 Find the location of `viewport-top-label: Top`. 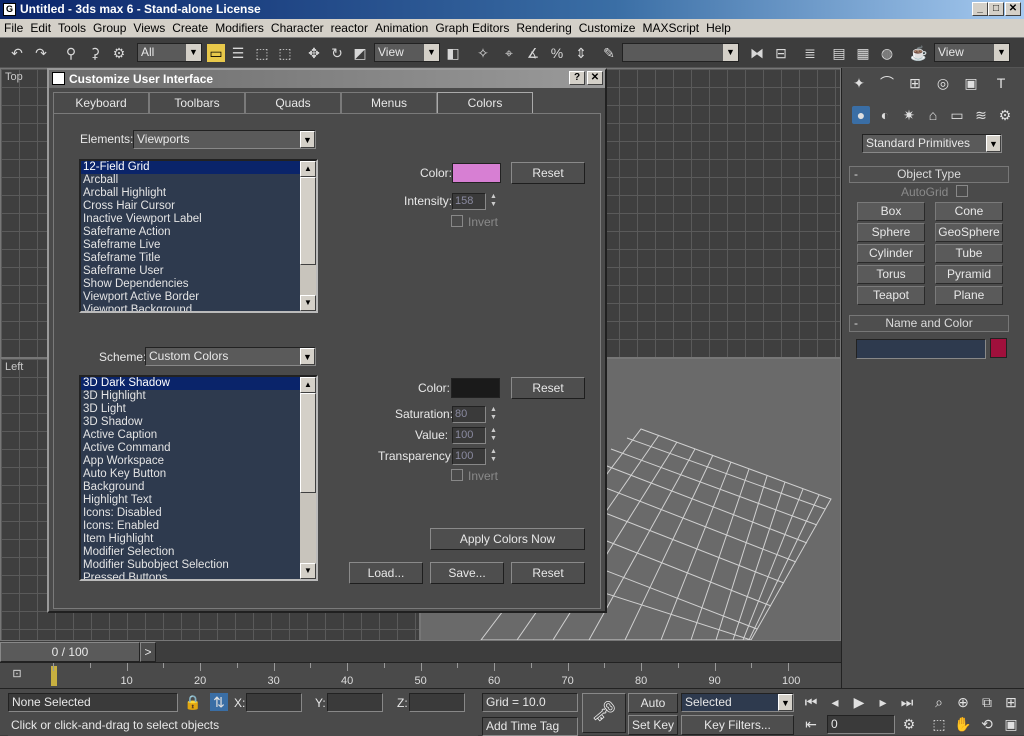

viewport-top-label: Top is located at coordinates (14, 77).